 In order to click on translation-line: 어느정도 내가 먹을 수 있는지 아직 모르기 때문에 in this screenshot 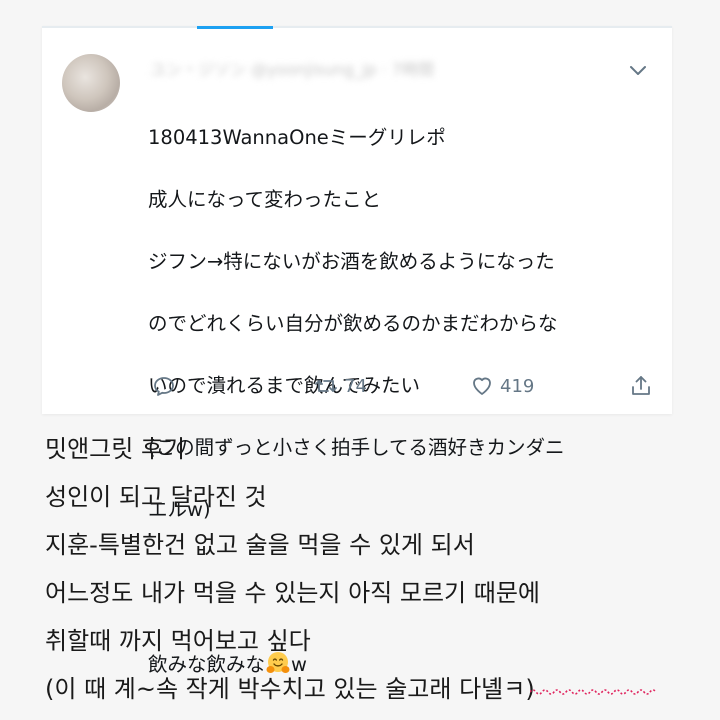, I will do `click(293, 593)`.